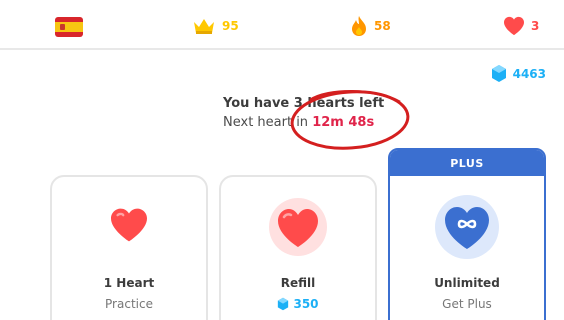 Image resolution: width=564 pixels, height=320 pixels. I want to click on crown-icon, so click(204, 26).